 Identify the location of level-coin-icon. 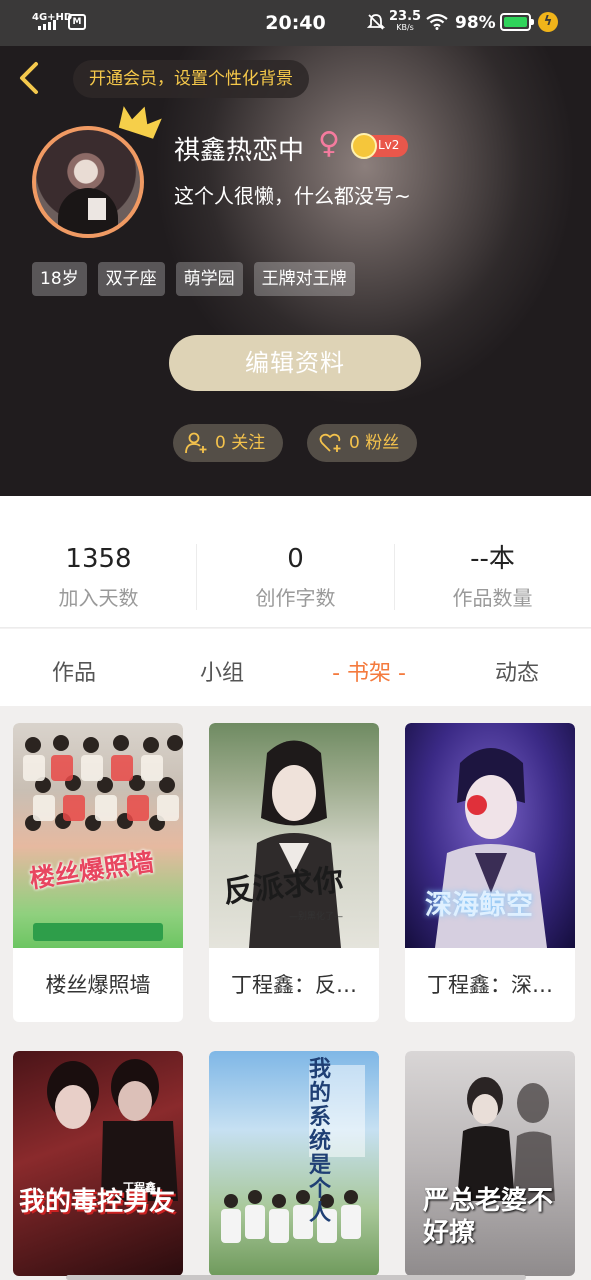
(364, 146).